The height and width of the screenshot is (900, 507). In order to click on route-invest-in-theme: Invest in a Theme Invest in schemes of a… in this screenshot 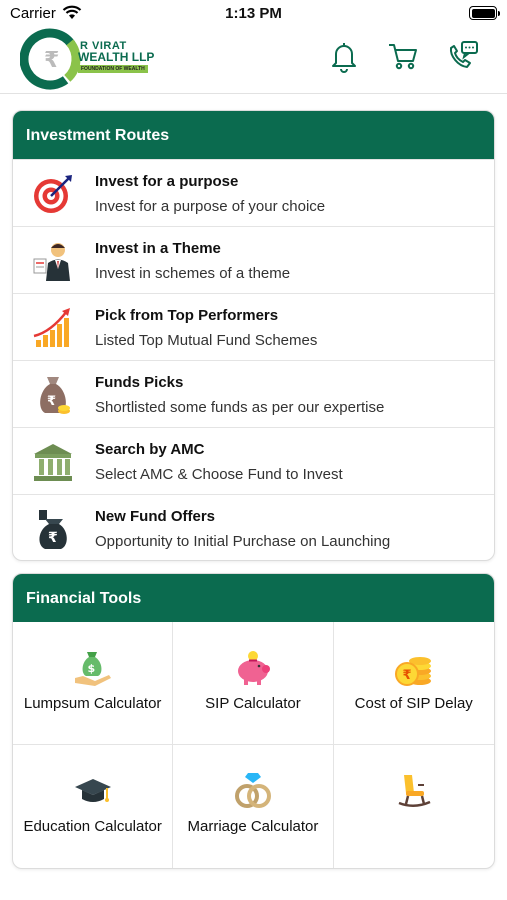, I will do `click(253, 259)`.